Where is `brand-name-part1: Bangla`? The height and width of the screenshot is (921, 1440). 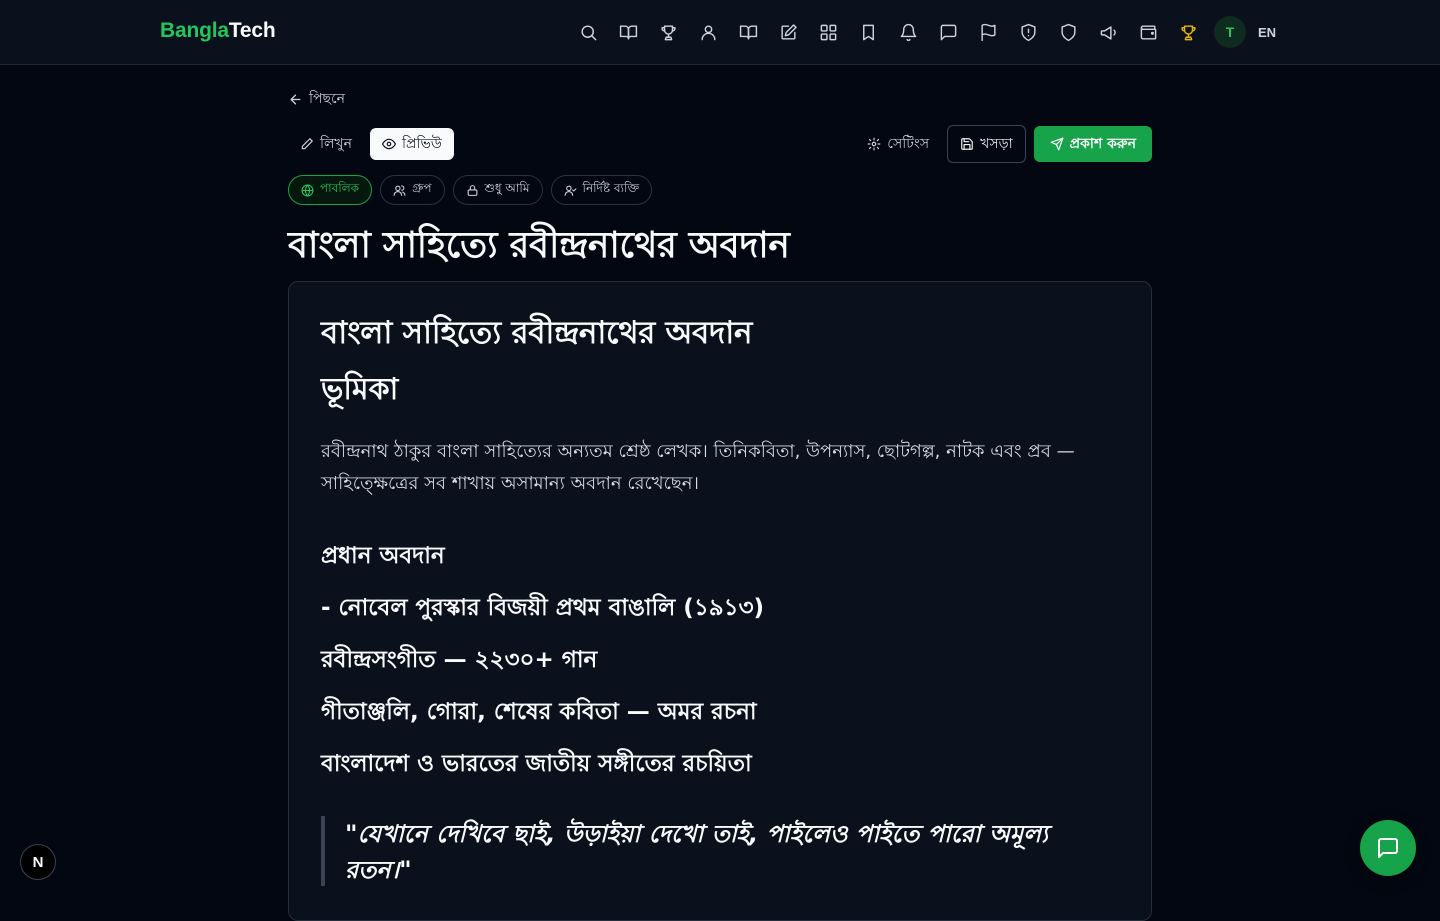
brand-name-part1: Bangla is located at coordinates (194, 30).